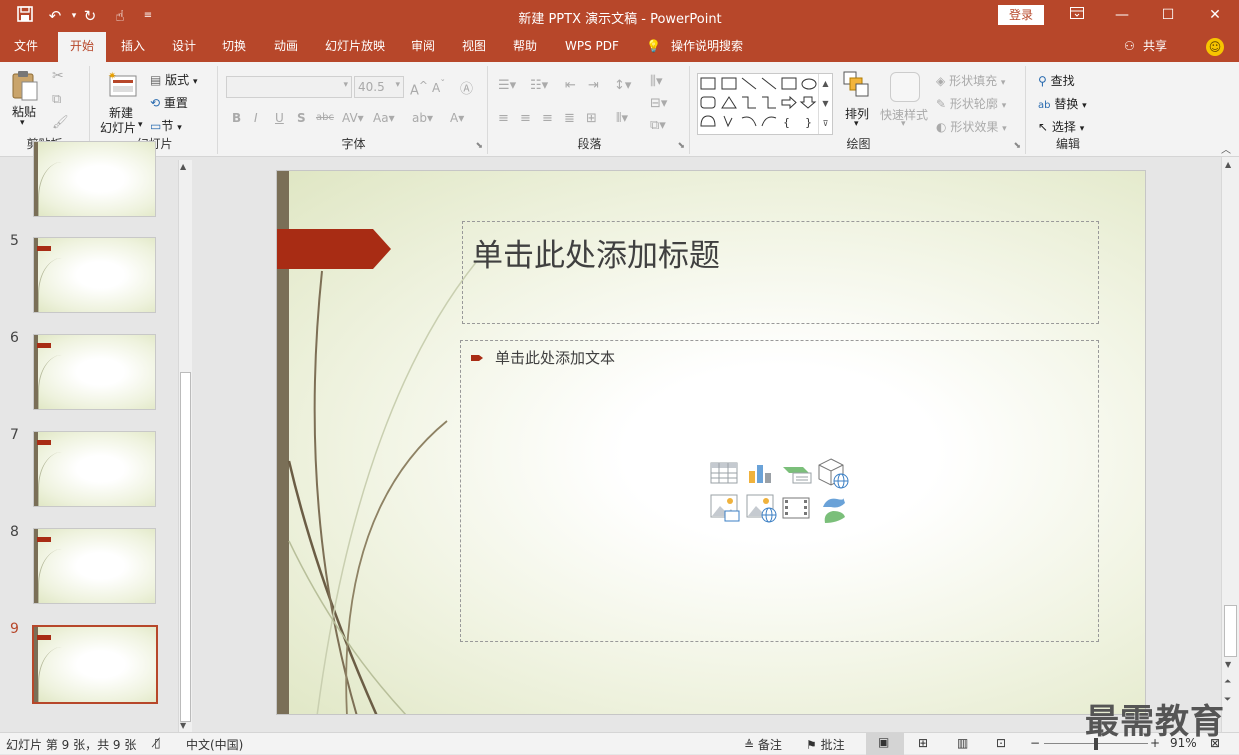 The width and height of the screenshot is (1239, 755). What do you see at coordinates (681, 146) in the screenshot?
I see `paragraph-launcher-icon: ⬊` at bounding box center [681, 146].